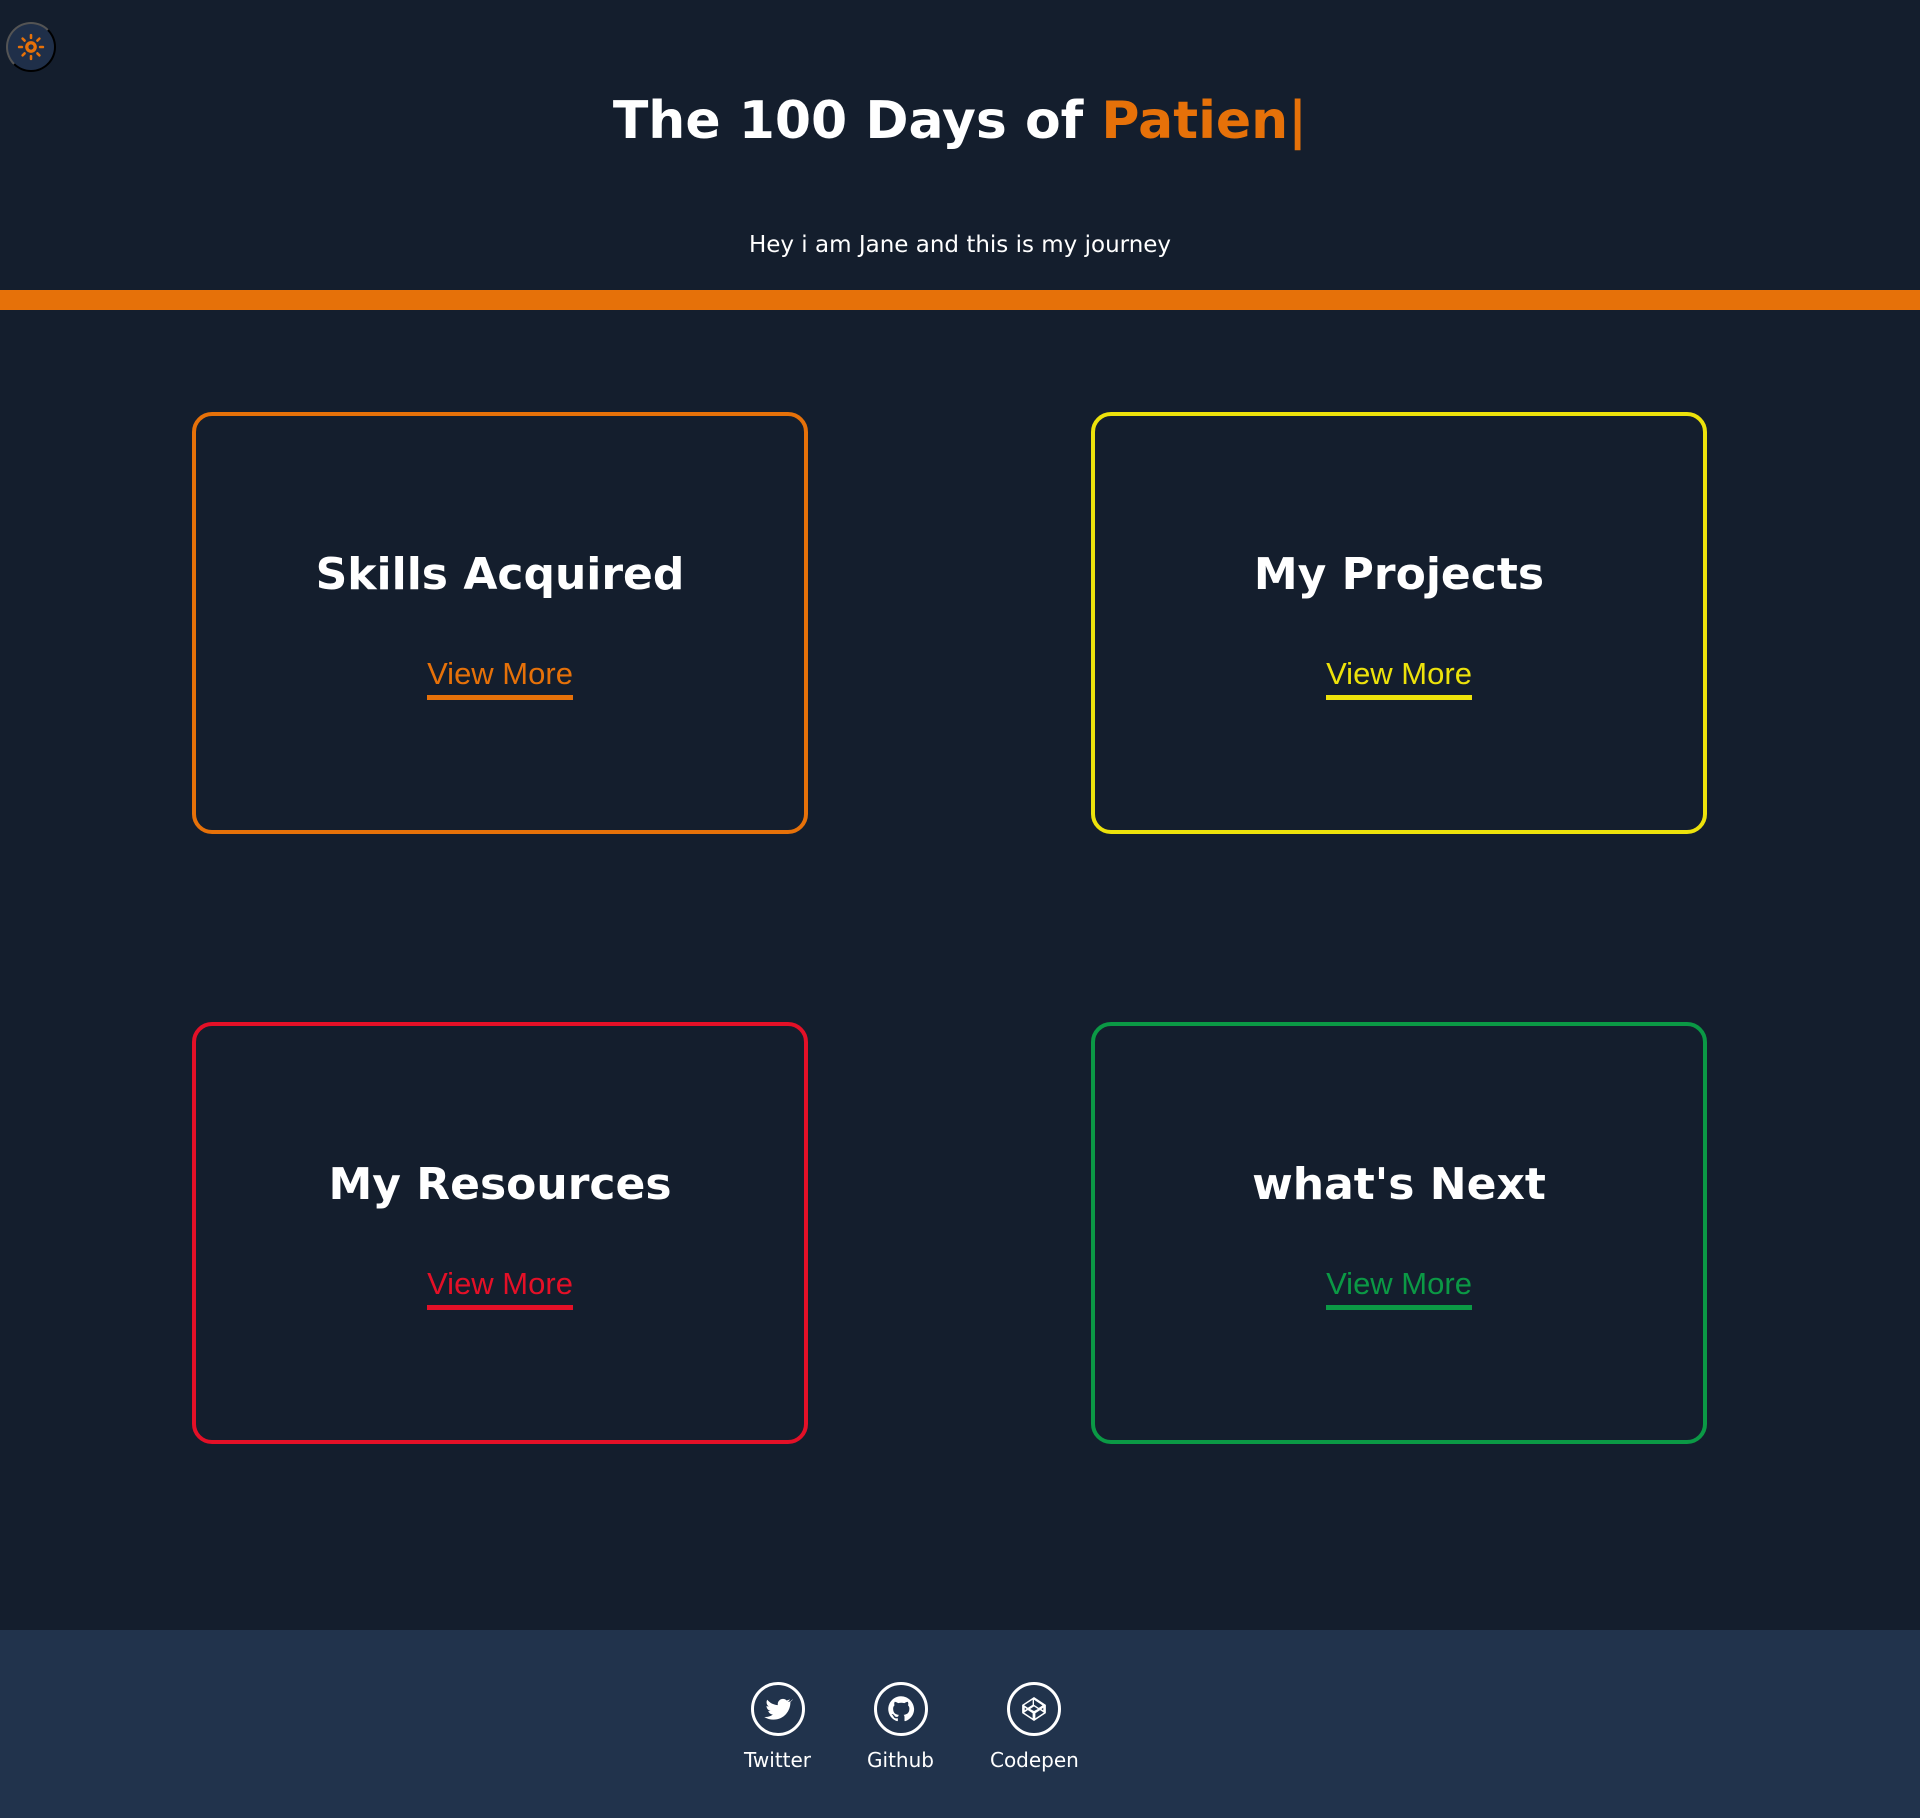 The height and width of the screenshot is (1818, 1920). I want to click on twitter-icon, so click(777, 1709).